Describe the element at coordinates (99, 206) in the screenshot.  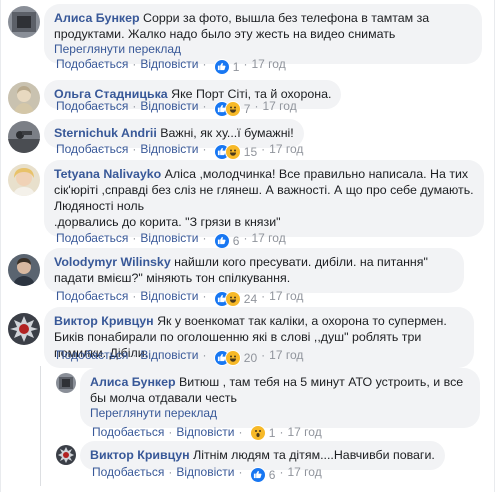
I see `comment-text-line: Людяності ноль` at that location.